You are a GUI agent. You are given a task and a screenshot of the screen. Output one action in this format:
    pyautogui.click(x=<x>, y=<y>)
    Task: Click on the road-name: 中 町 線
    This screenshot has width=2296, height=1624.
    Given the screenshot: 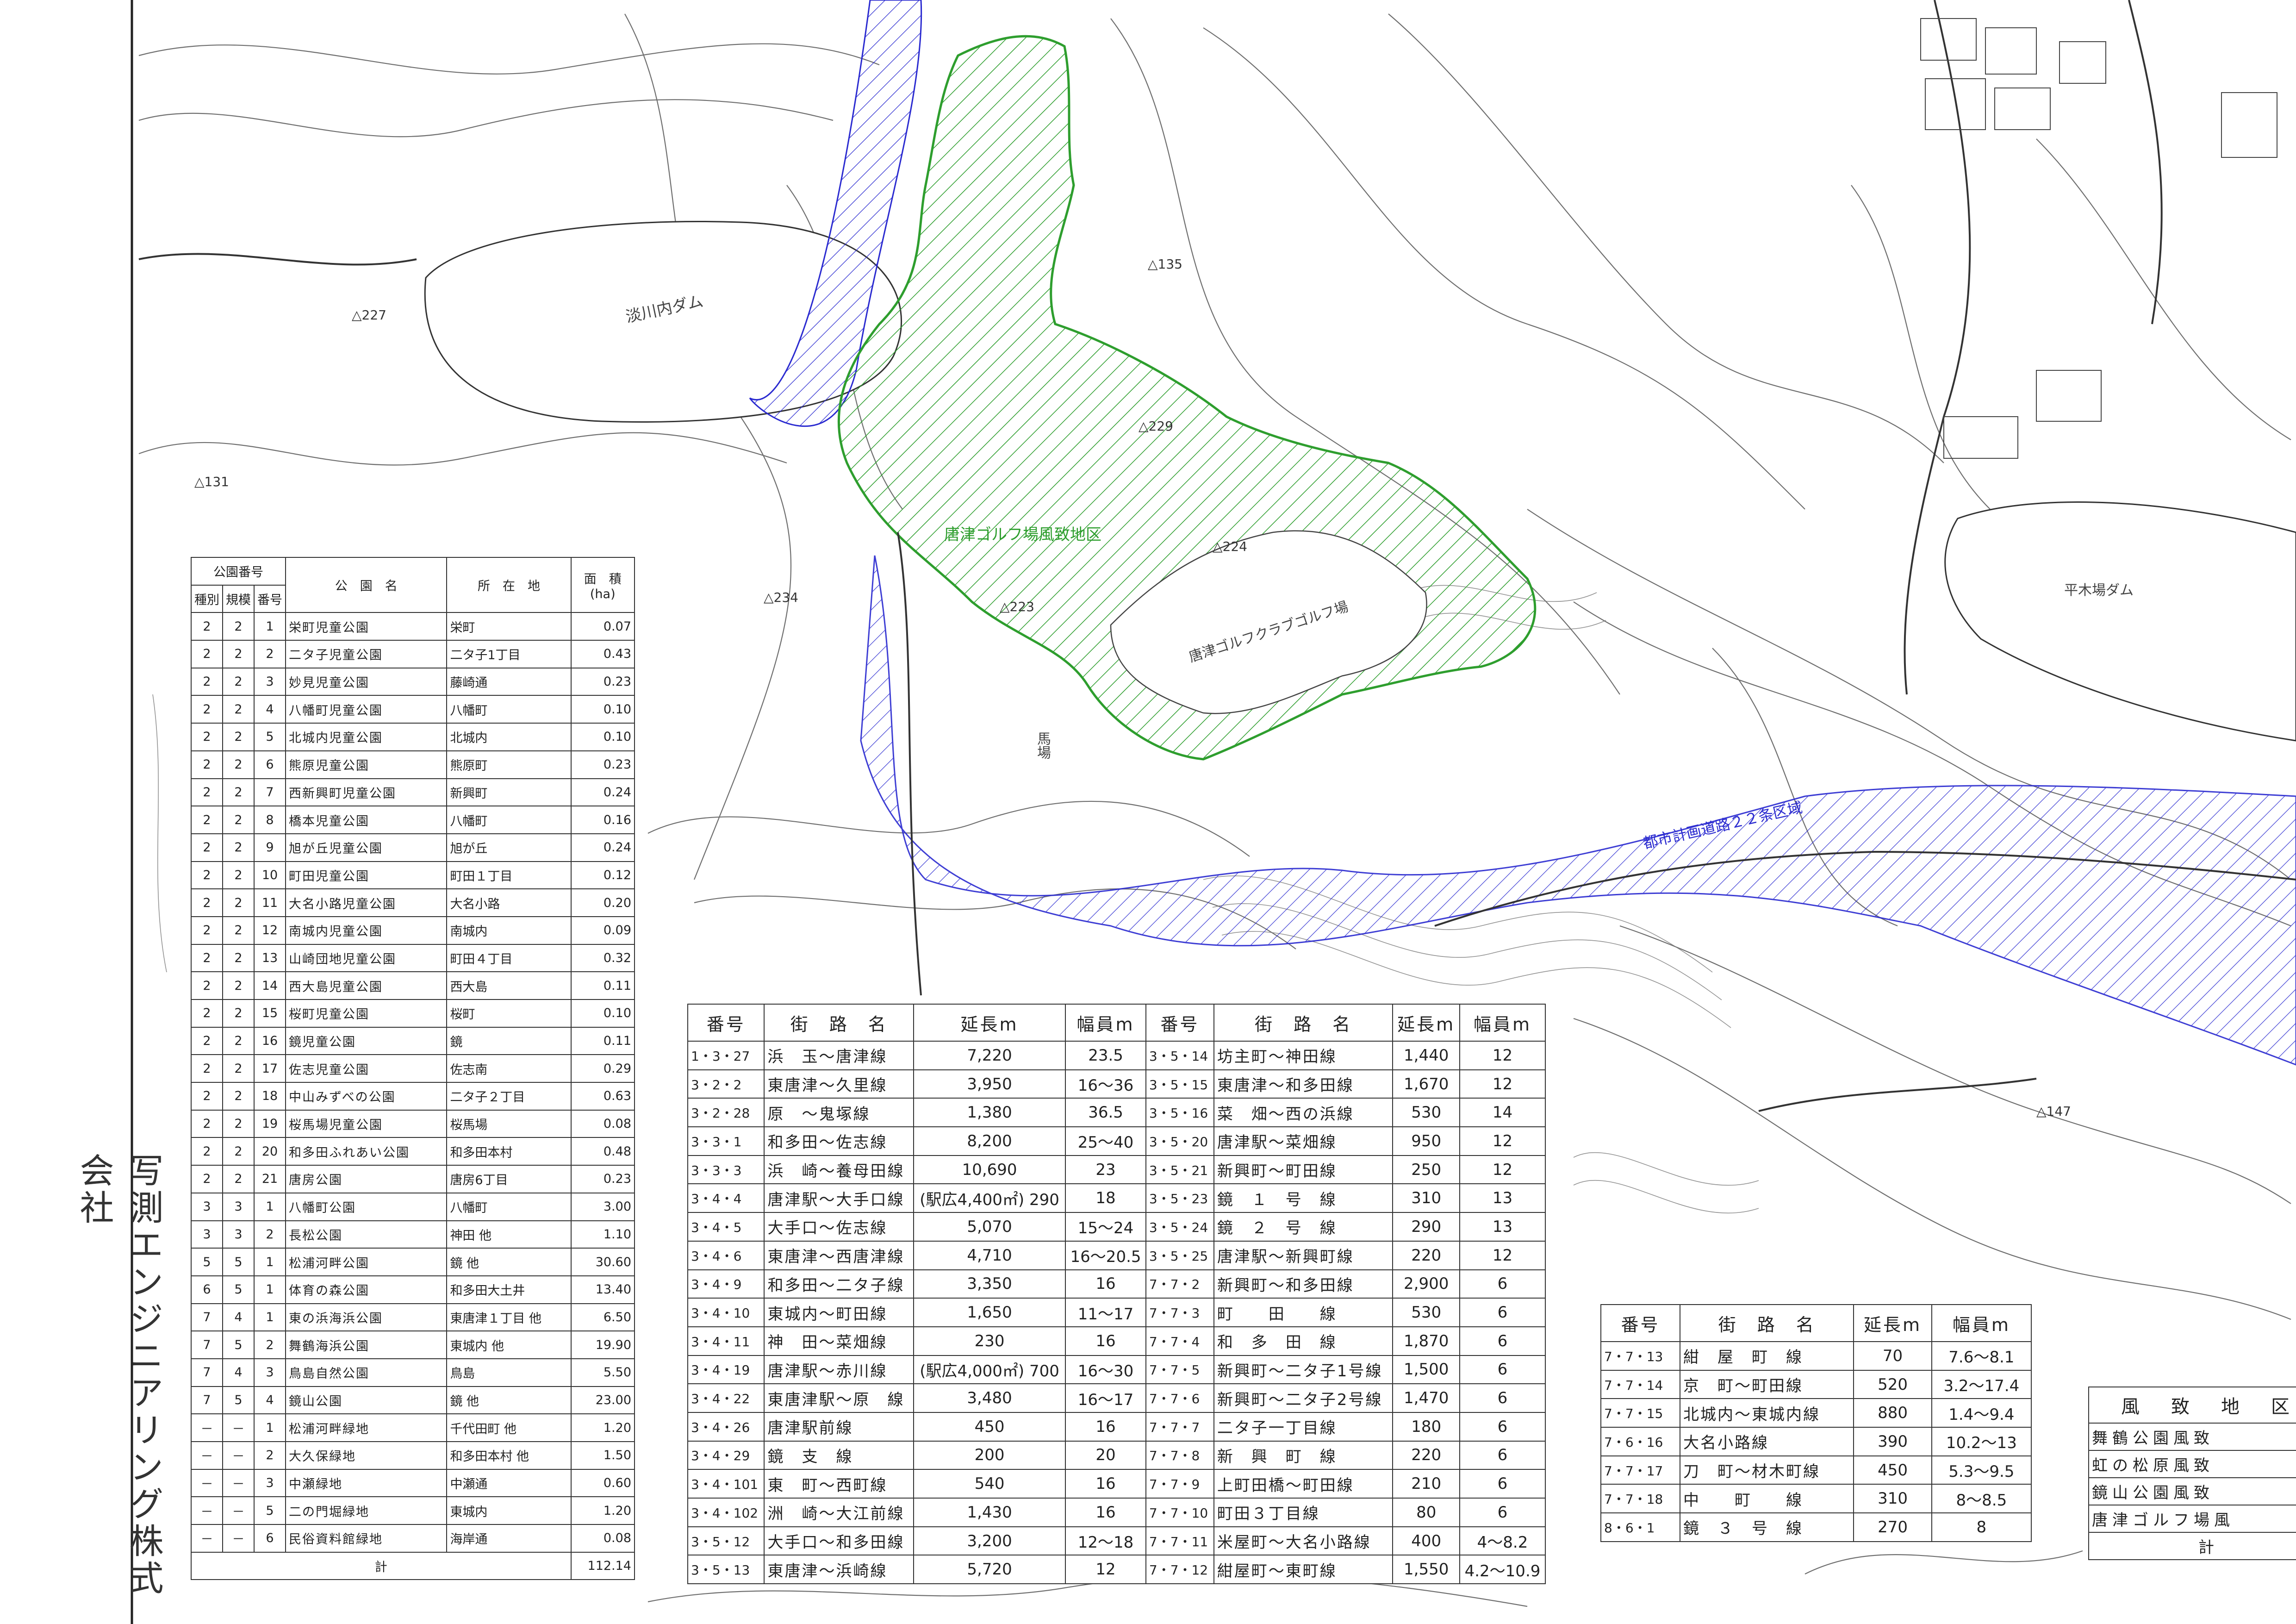 What is the action you would take?
    pyautogui.click(x=1767, y=1499)
    